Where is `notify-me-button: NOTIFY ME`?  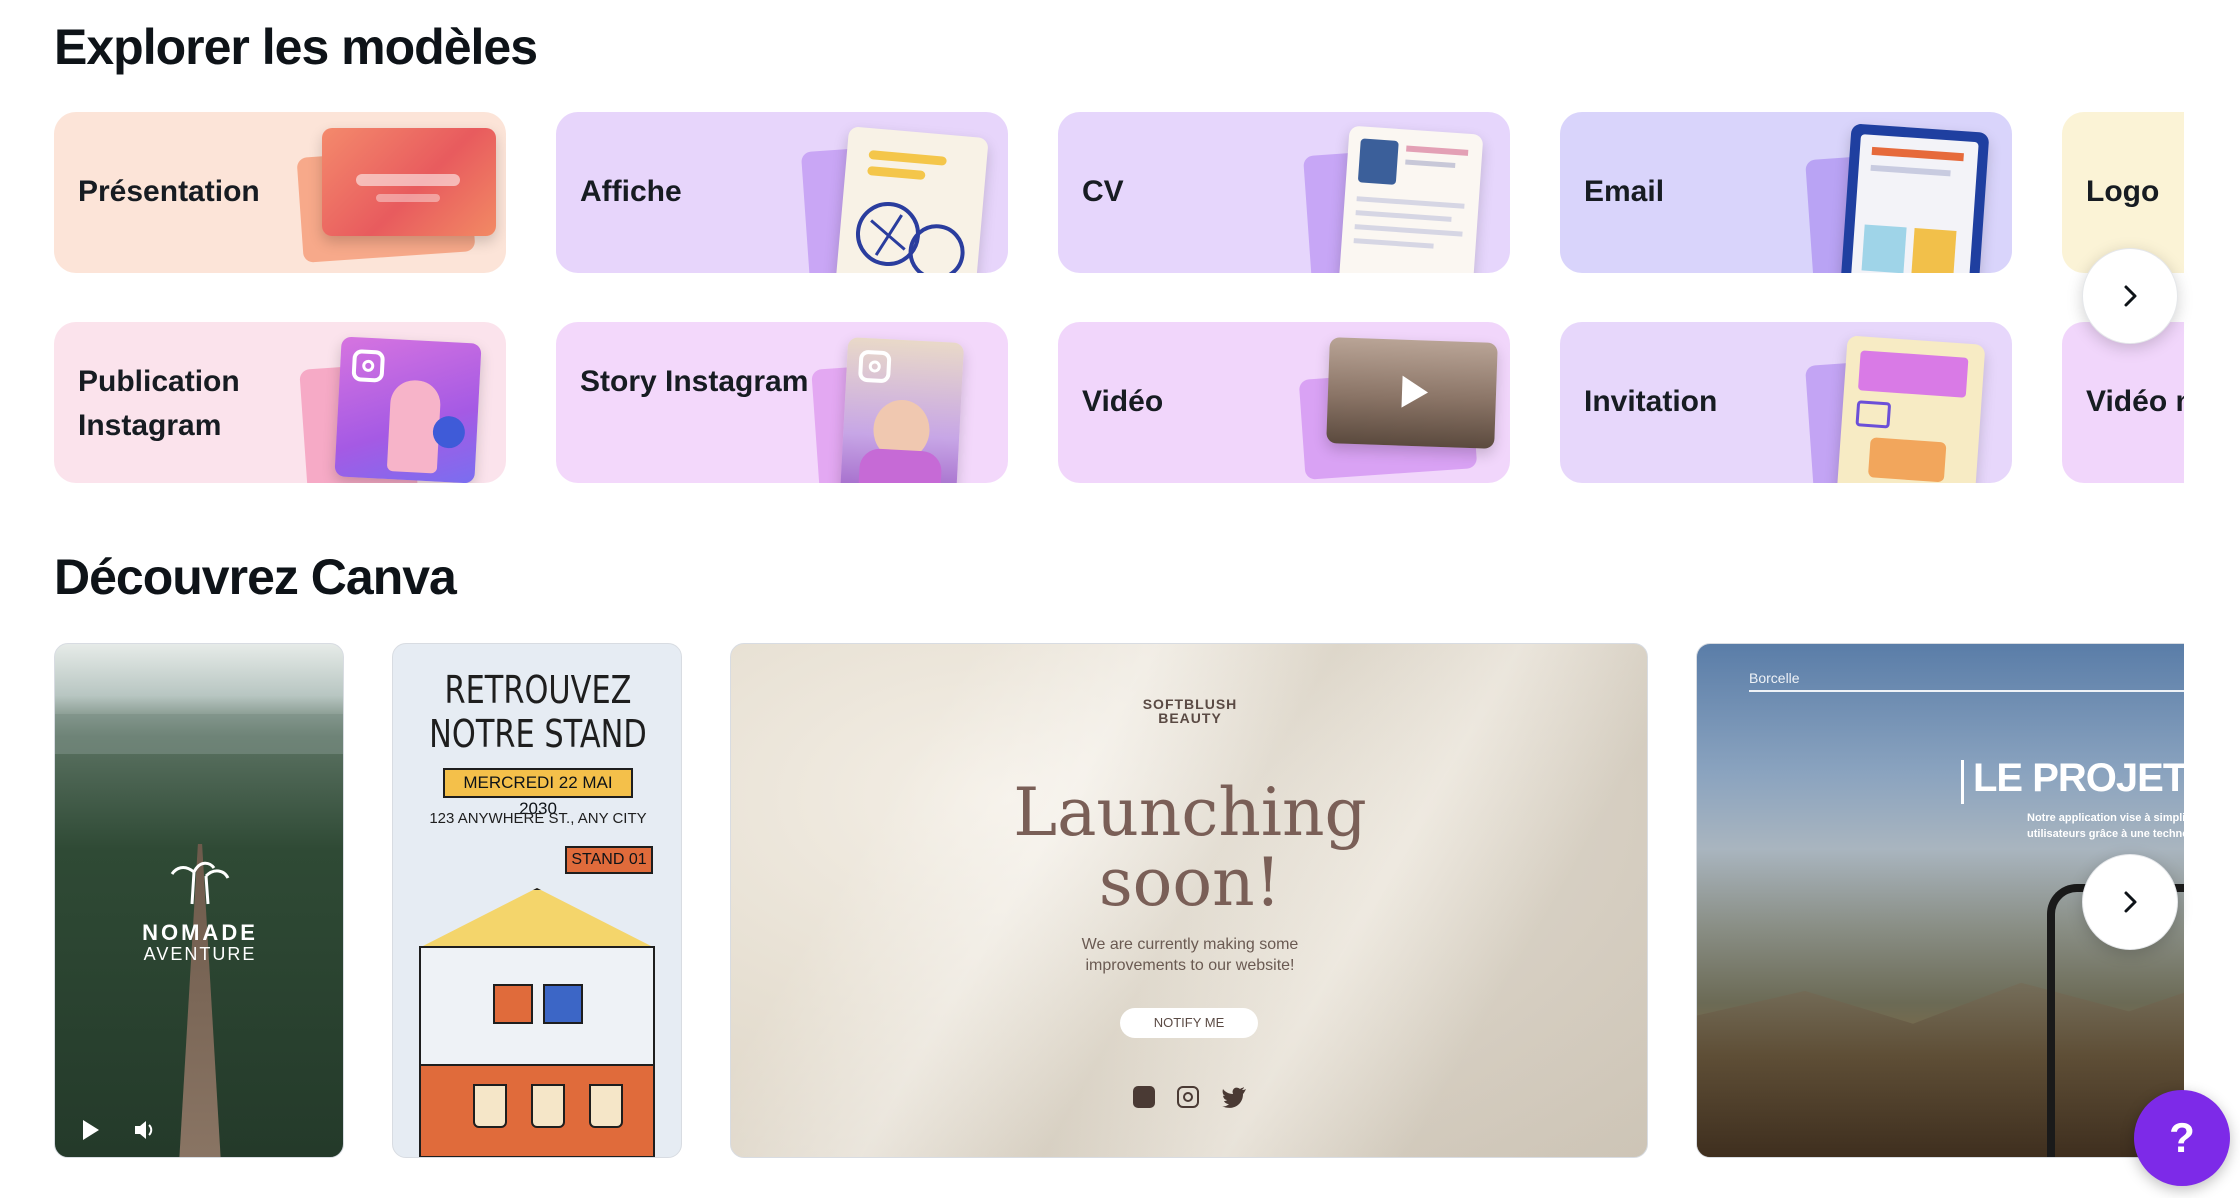
notify-me-button: NOTIFY ME is located at coordinates (1189, 1023).